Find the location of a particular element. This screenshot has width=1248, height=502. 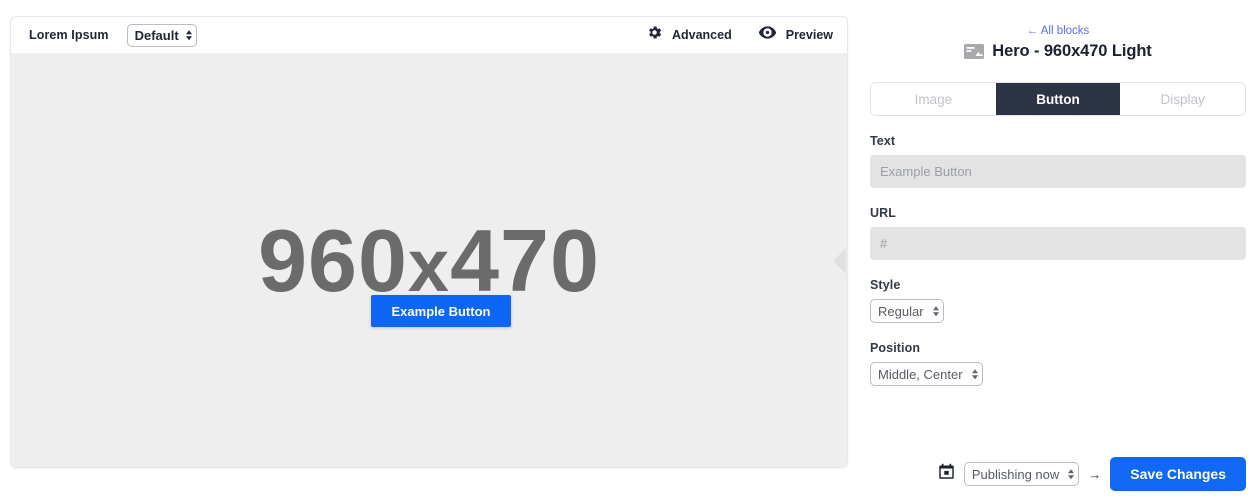

url-field-label: URL is located at coordinates (883, 213).